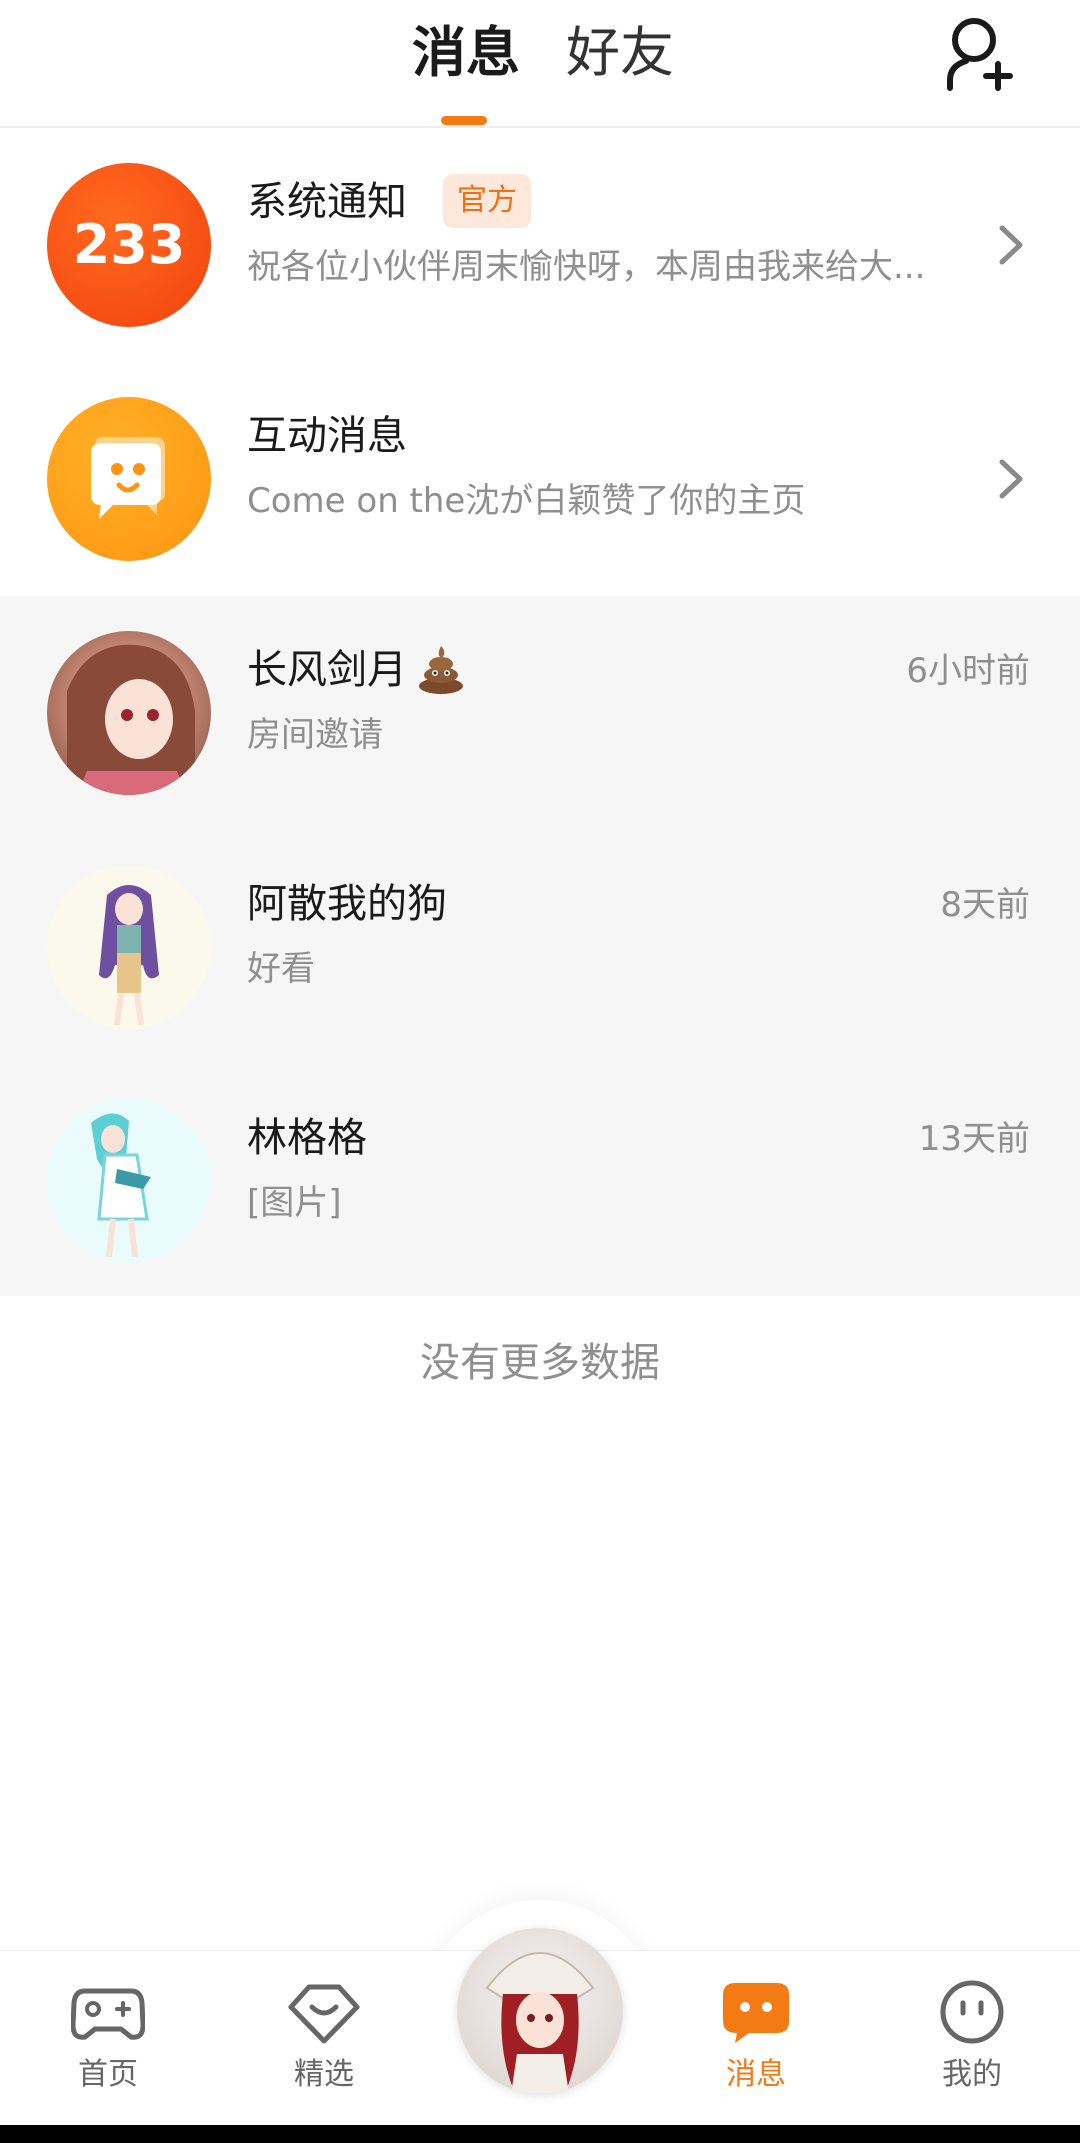 Image resolution: width=1080 pixels, height=2143 pixels. What do you see at coordinates (466, 53) in the screenshot?
I see `tab-messages: 消息` at bounding box center [466, 53].